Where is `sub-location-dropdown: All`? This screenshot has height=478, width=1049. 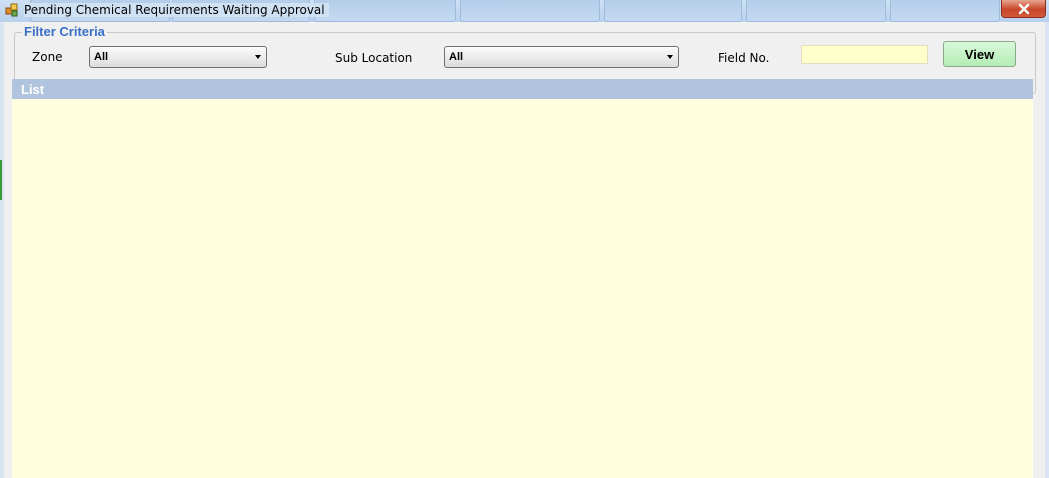 sub-location-dropdown: All is located at coordinates (561, 57).